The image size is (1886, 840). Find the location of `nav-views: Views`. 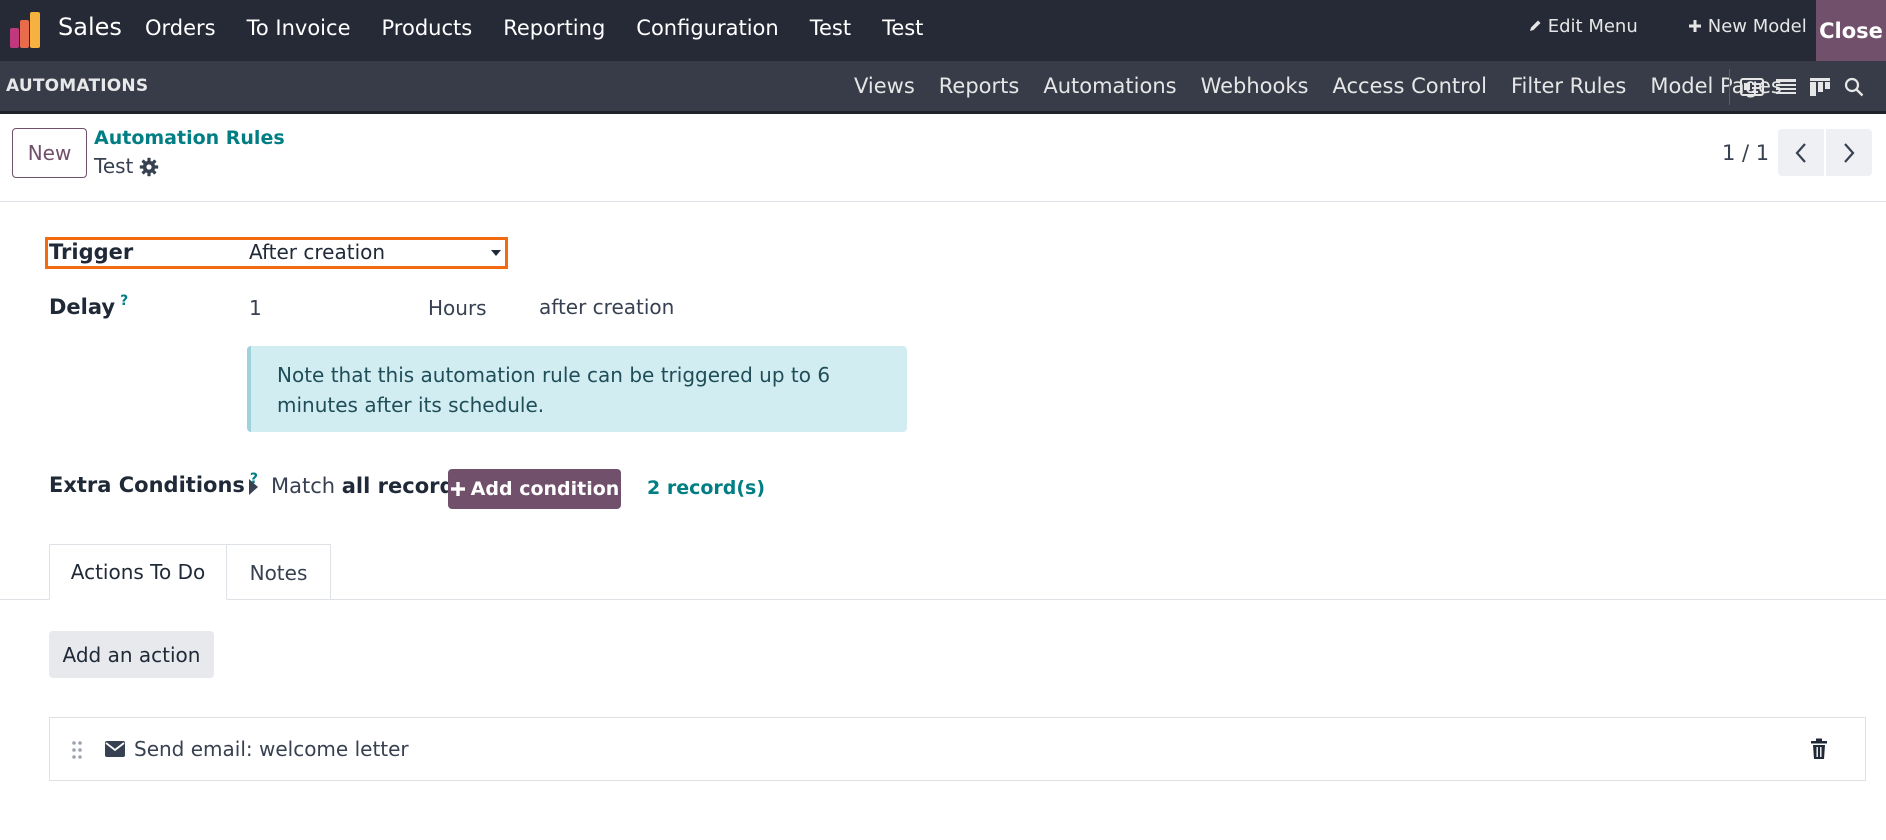

nav-views: Views is located at coordinates (884, 86).